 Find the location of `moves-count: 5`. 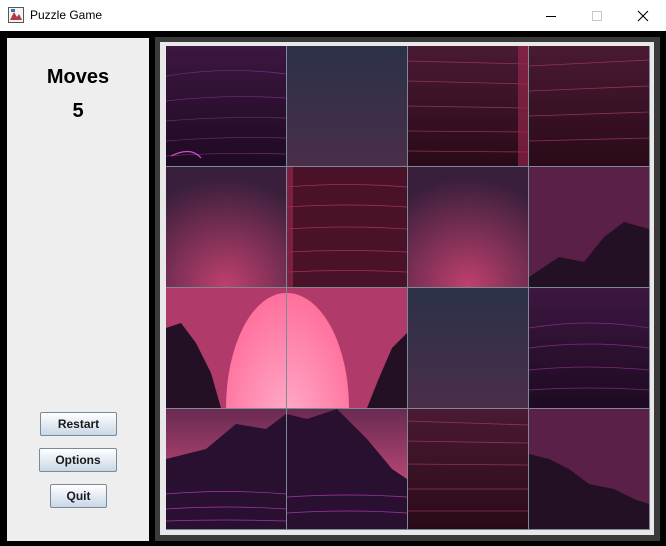

moves-count: 5 is located at coordinates (78, 111).